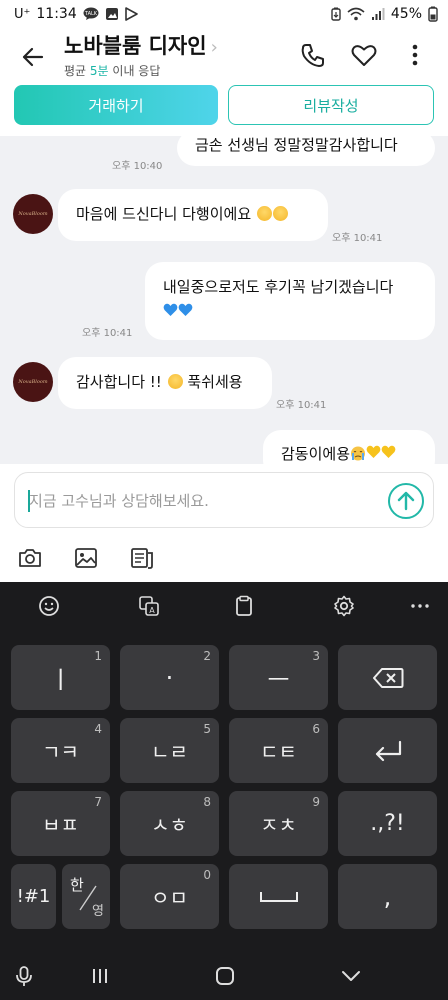 This screenshot has width=448, height=1000. Describe the element at coordinates (356, 14) in the screenshot. I see `wifi-icon` at that location.